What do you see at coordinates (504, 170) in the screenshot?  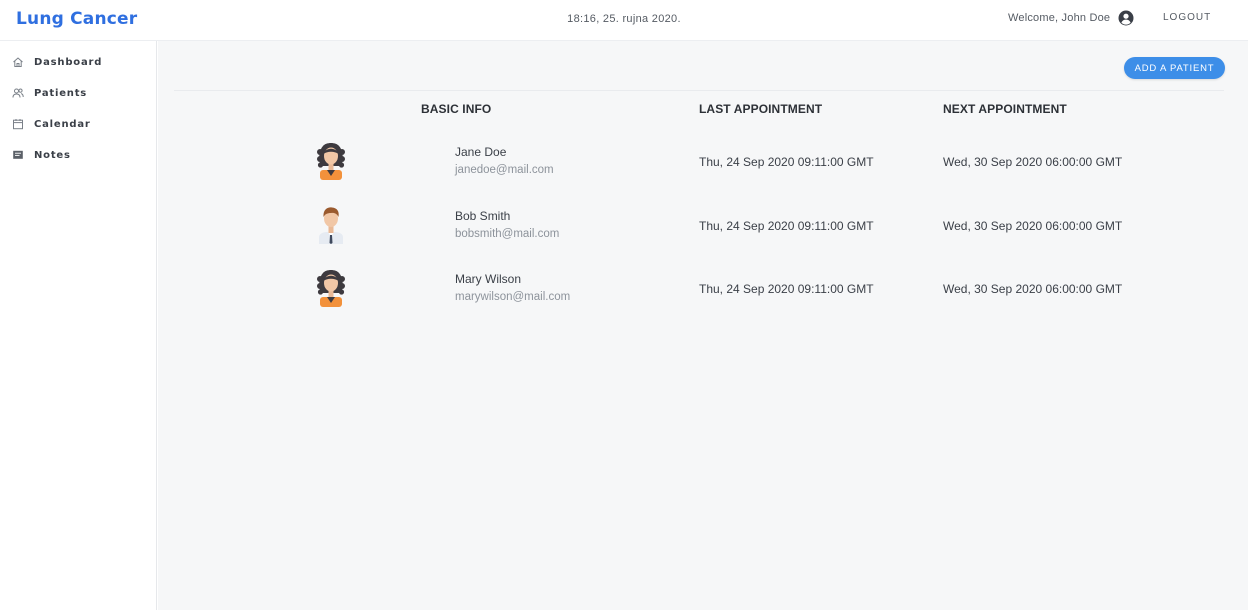 I see `patient-email: janedoe@mail.com` at bounding box center [504, 170].